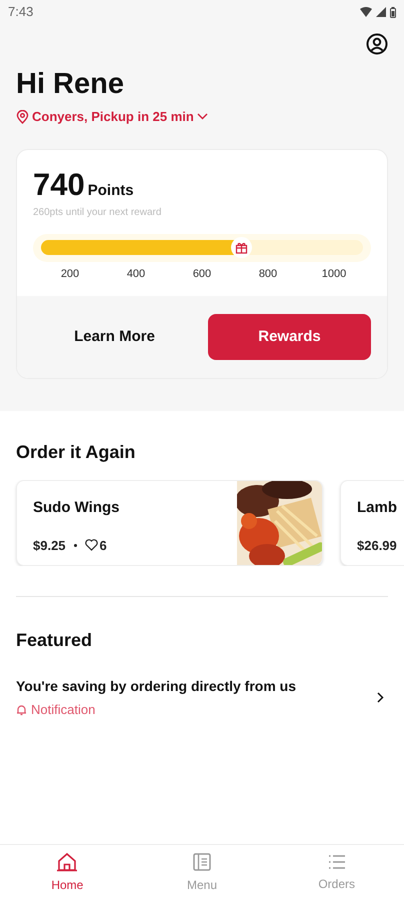 The width and height of the screenshot is (404, 900). What do you see at coordinates (21, 12) in the screenshot?
I see `status-time: 7:43` at bounding box center [21, 12].